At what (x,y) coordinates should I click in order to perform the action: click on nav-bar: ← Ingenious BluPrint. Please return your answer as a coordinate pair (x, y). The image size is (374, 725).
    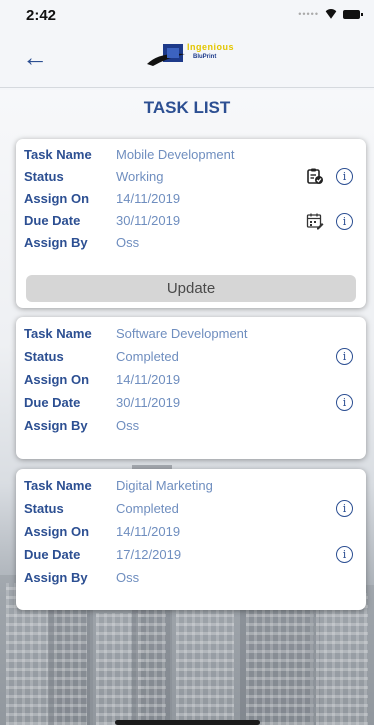
    Looking at the image, I should click on (187, 60).